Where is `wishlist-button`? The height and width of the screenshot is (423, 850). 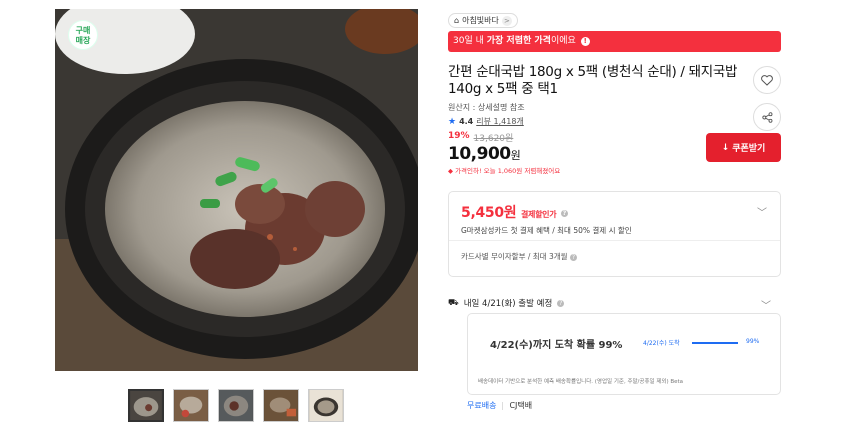
wishlist-button is located at coordinates (767, 80).